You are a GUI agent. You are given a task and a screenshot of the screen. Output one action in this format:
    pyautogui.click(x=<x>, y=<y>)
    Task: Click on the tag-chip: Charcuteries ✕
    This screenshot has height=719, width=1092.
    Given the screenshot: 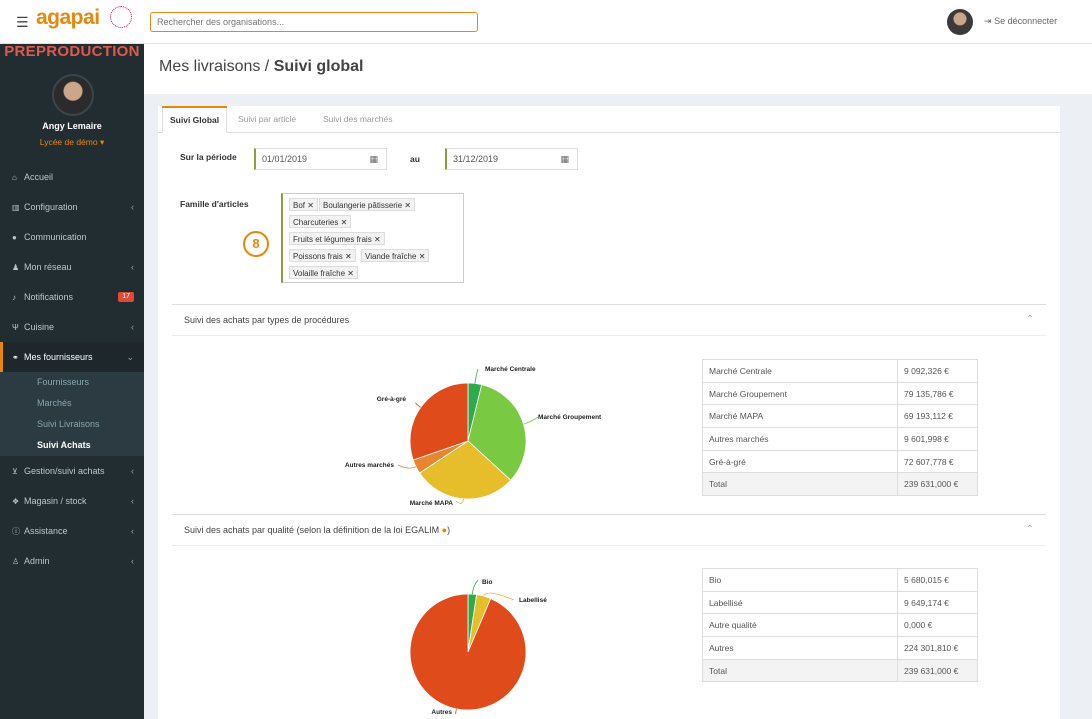 What is the action you would take?
    pyautogui.click(x=320, y=221)
    